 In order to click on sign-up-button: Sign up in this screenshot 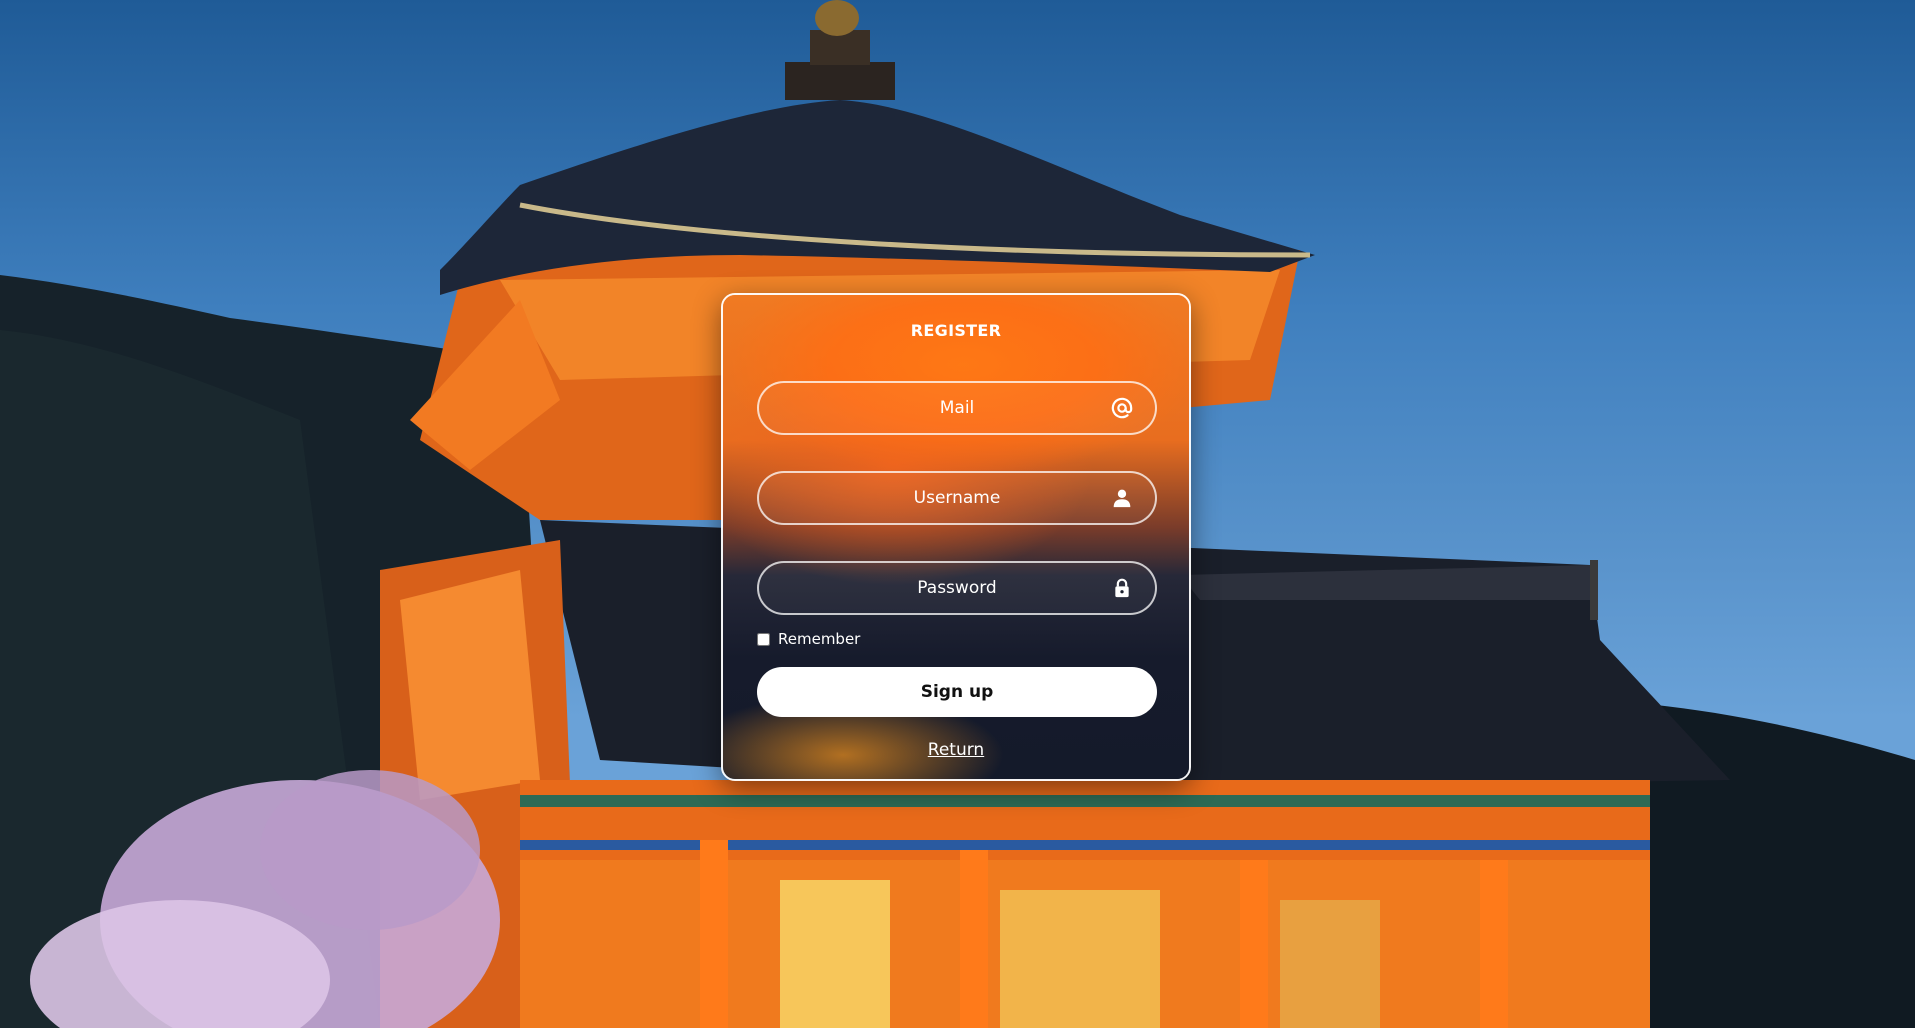, I will do `click(957, 692)`.